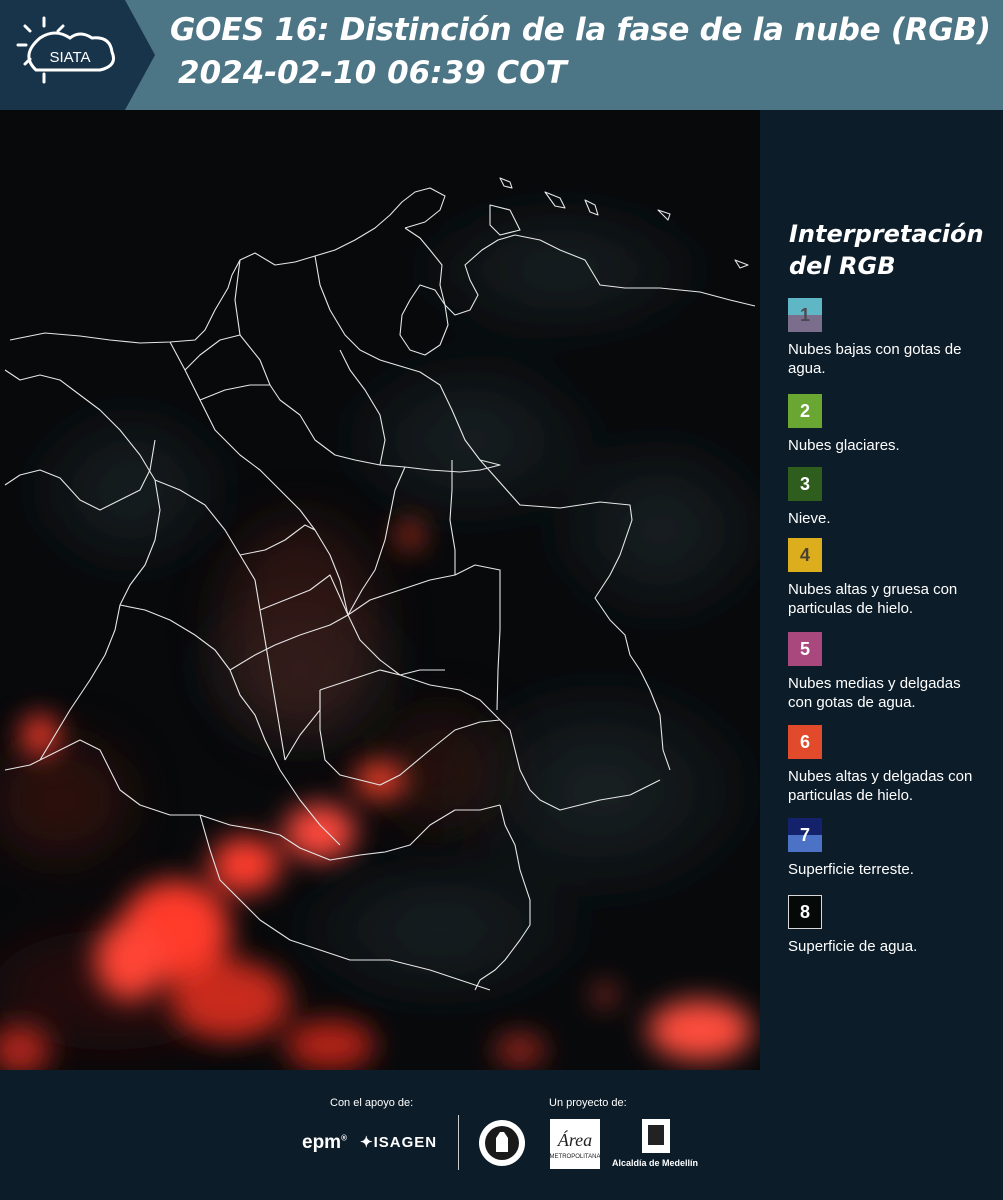 Image resolution: width=1003 pixels, height=1200 pixels. I want to click on legend-swatch-6: 6, so click(805, 742).